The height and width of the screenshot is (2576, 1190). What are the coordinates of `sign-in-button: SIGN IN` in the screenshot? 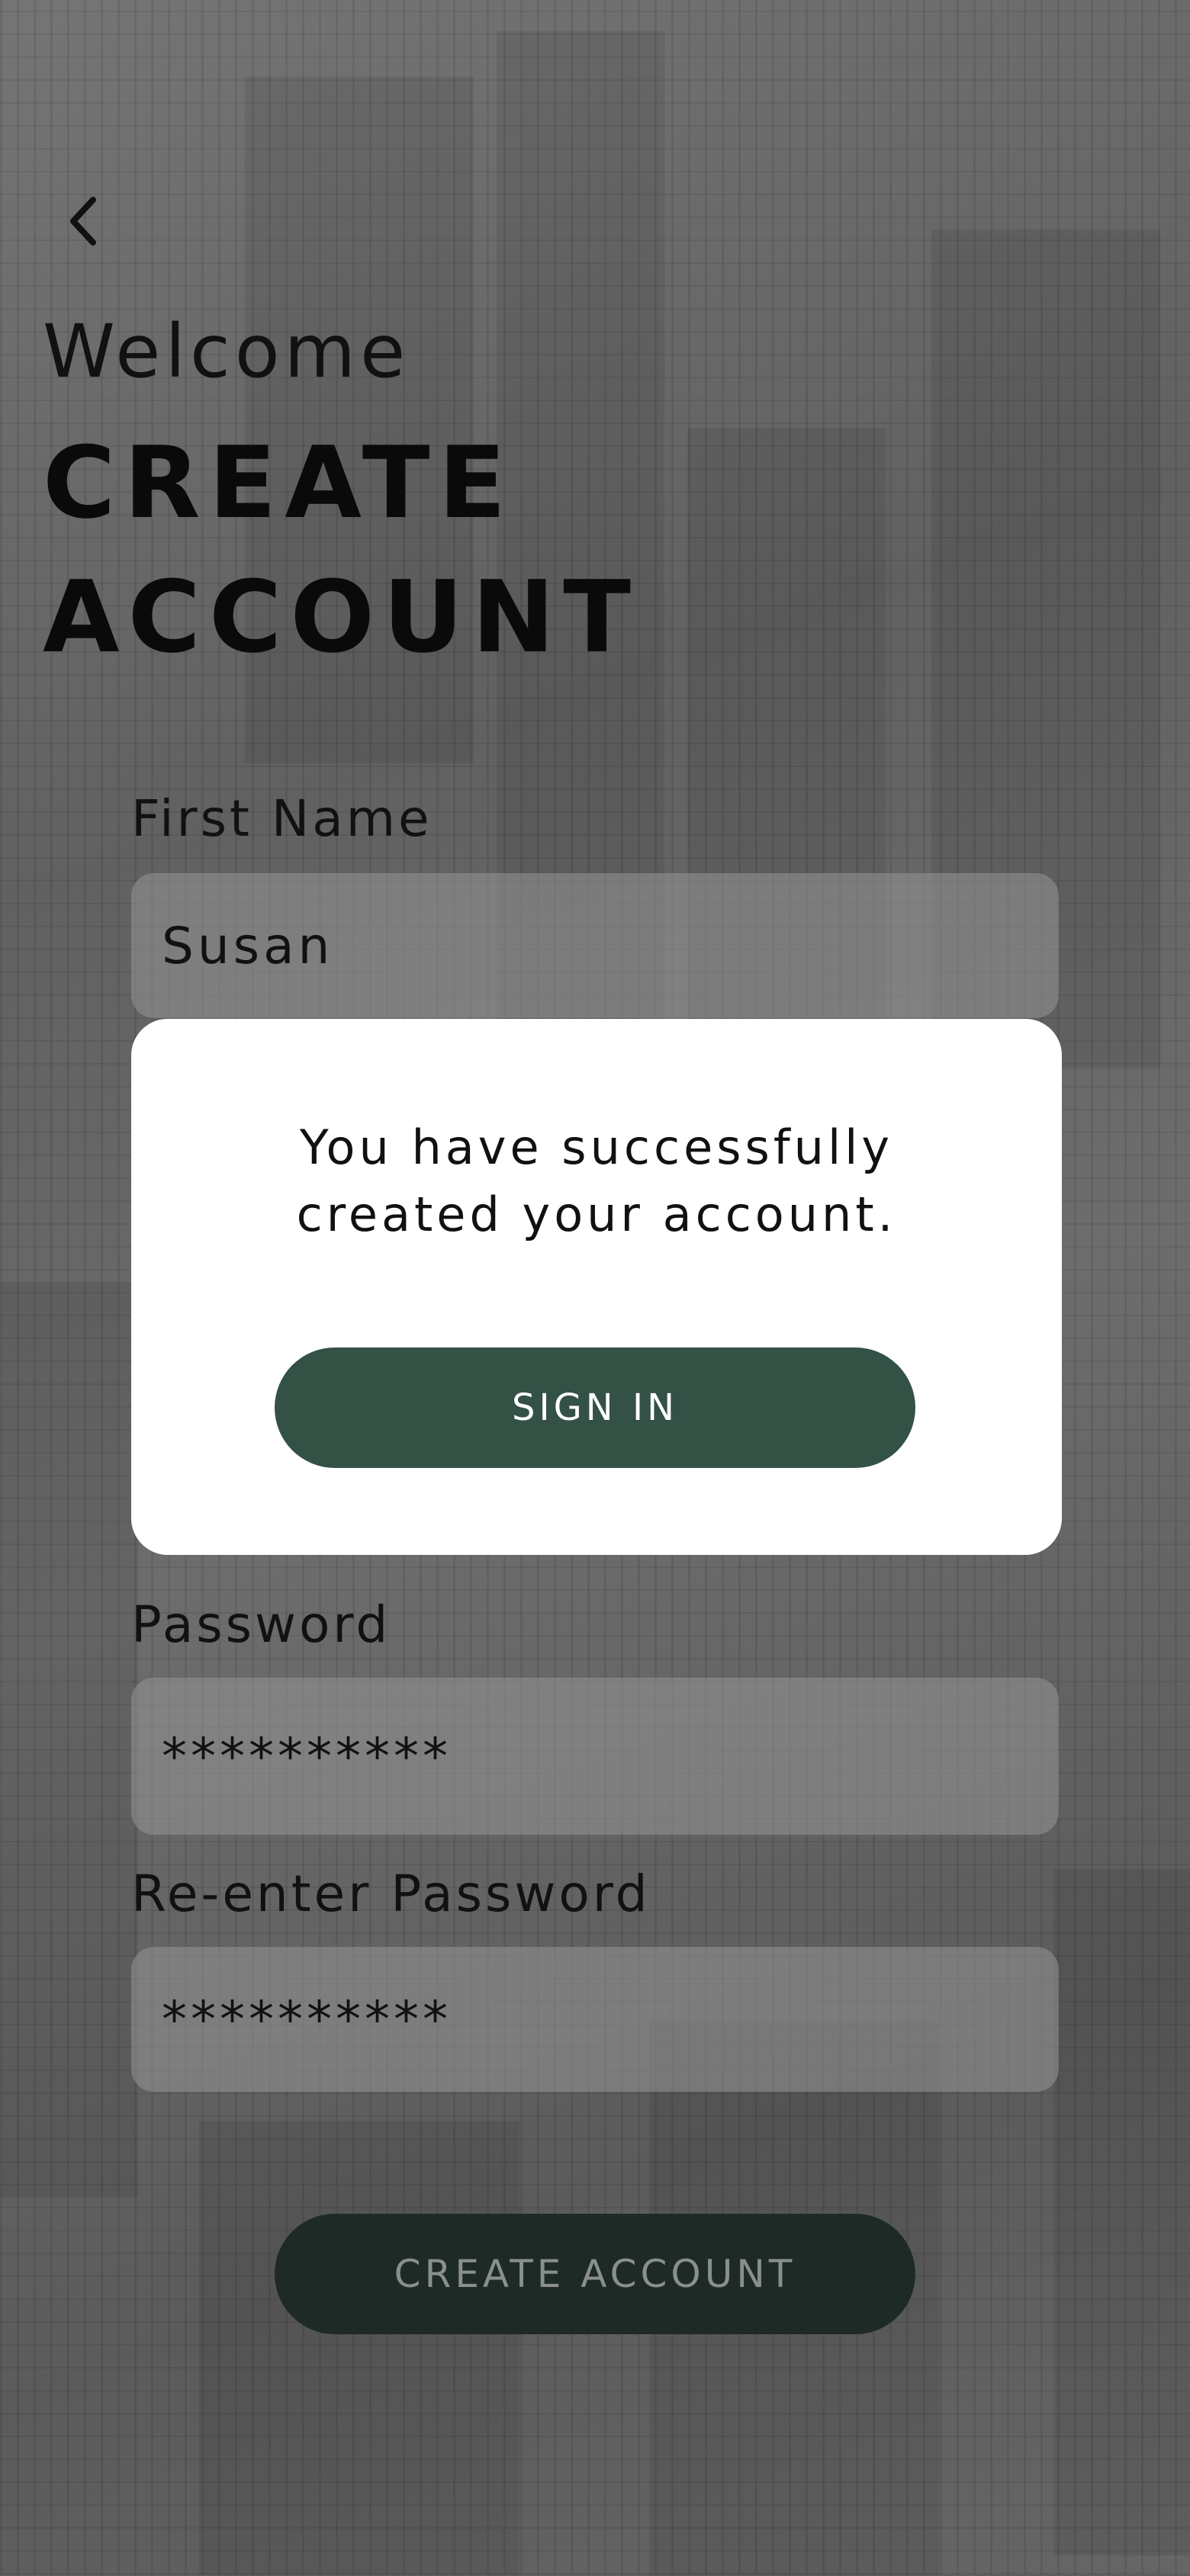 It's located at (595, 1407).